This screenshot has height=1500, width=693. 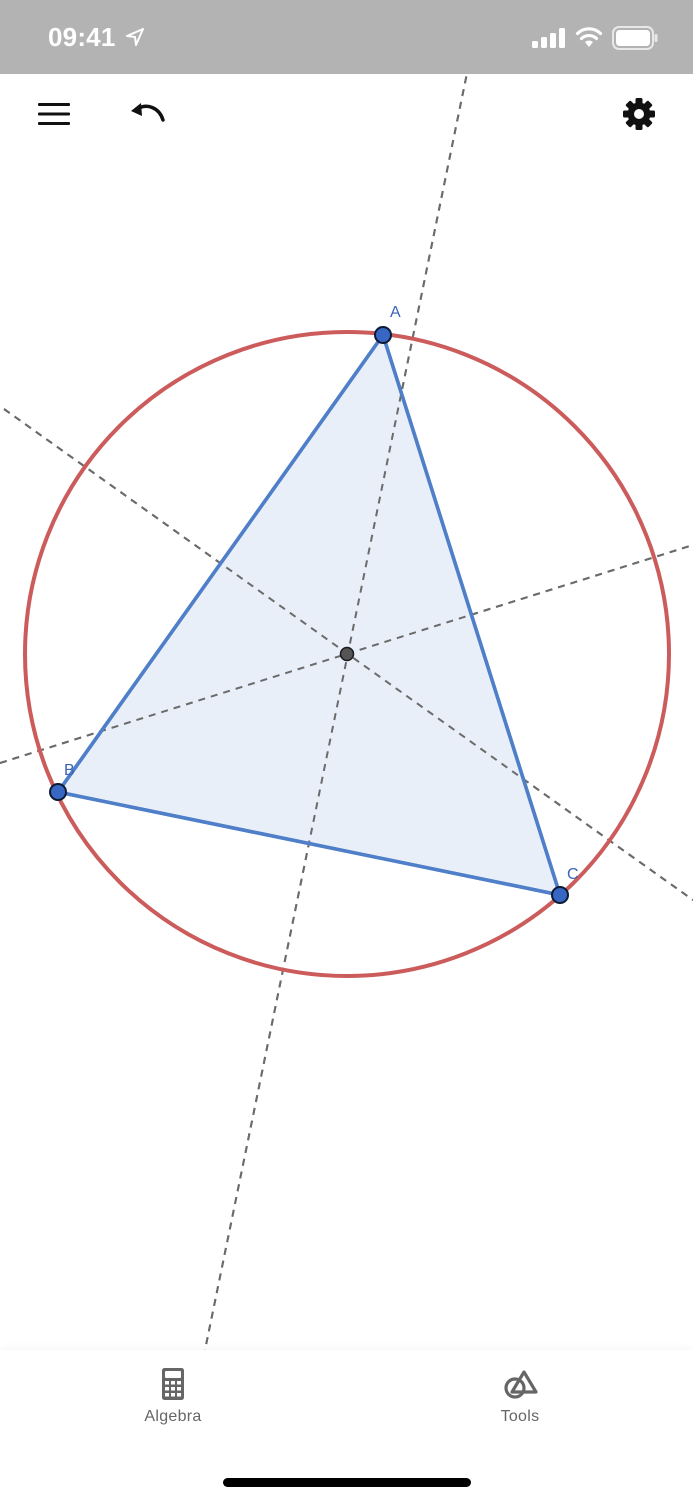 What do you see at coordinates (548, 38) in the screenshot?
I see `cellular-signal-icon` at bounding box center [548, 38].